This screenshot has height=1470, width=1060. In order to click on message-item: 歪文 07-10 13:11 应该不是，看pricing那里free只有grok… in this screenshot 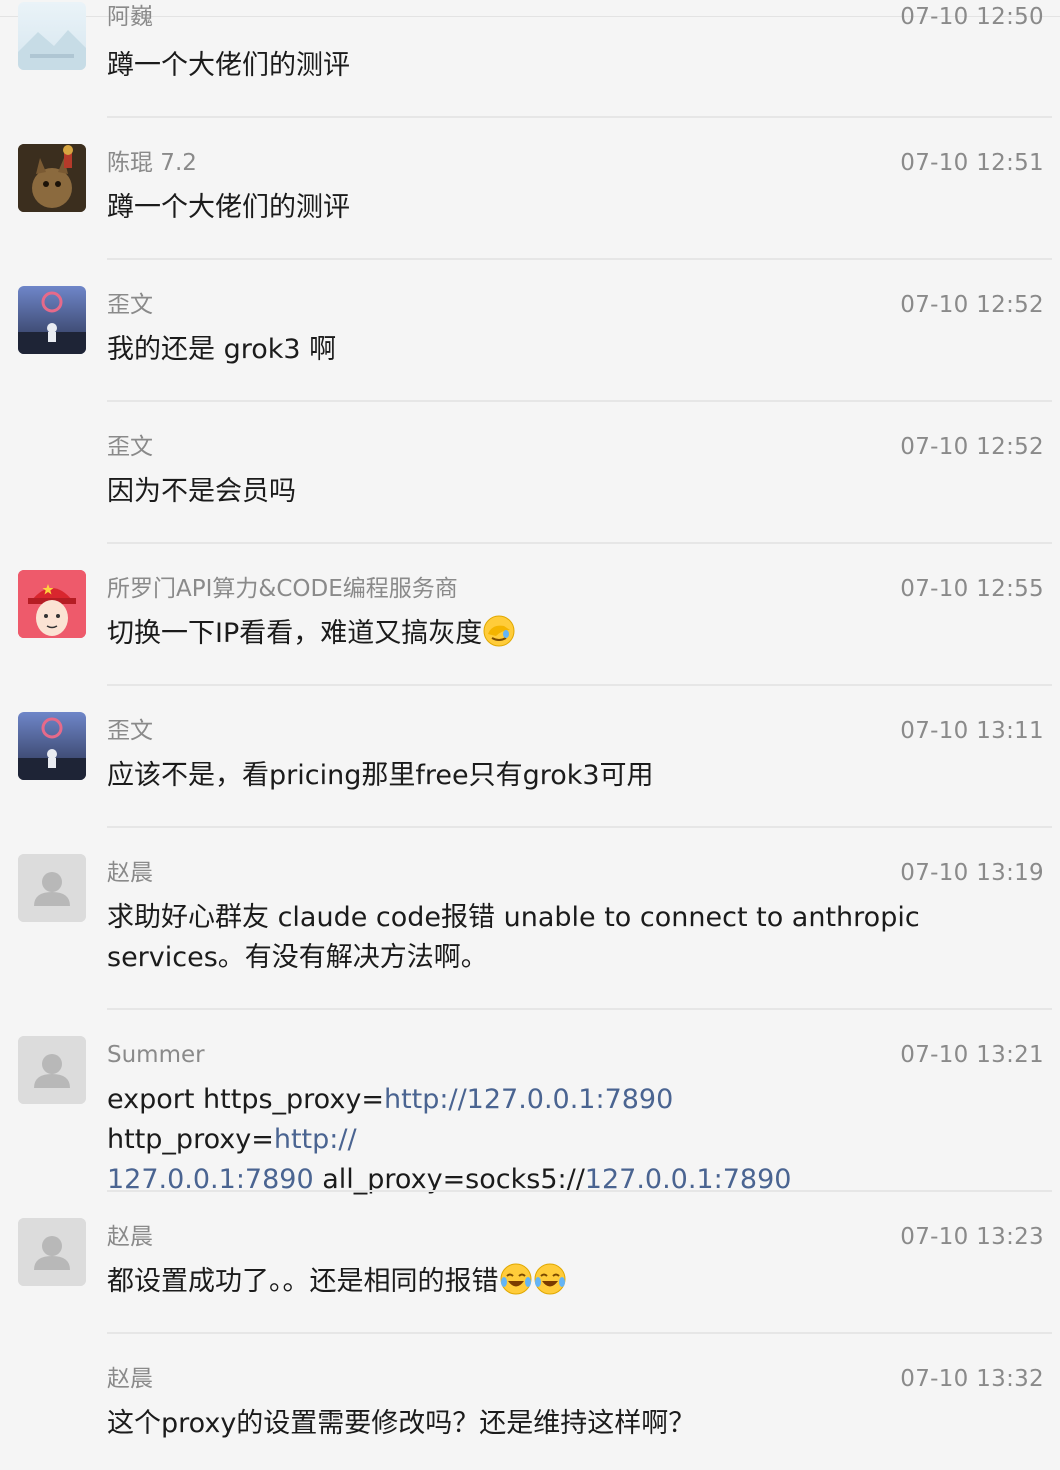, I will do `click(530, 757)`.